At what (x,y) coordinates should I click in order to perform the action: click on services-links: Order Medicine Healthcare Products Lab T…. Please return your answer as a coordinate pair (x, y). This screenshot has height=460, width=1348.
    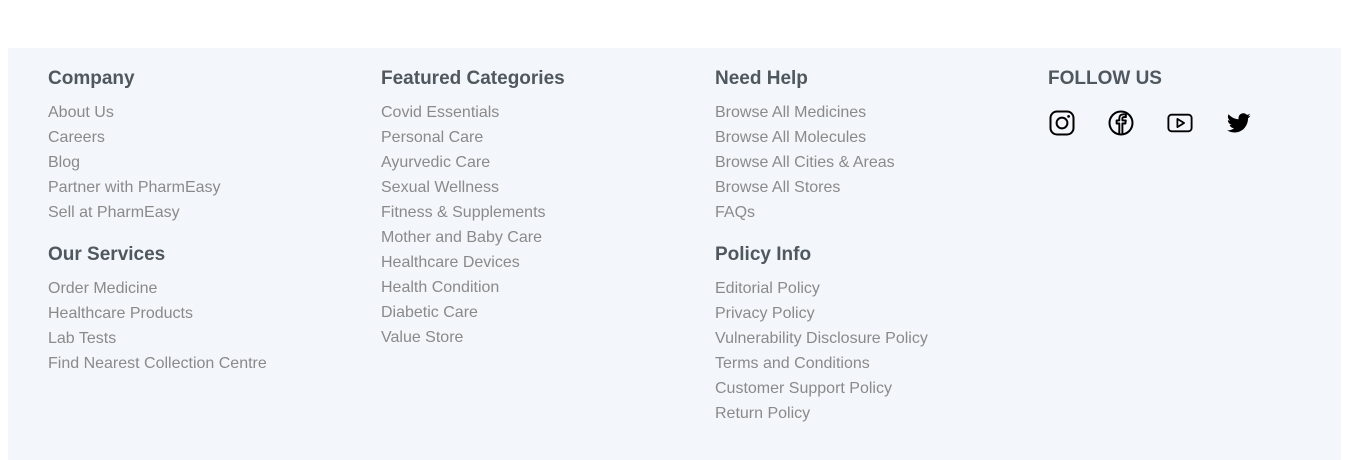
    Looking at the image, I should click on (157, 326).